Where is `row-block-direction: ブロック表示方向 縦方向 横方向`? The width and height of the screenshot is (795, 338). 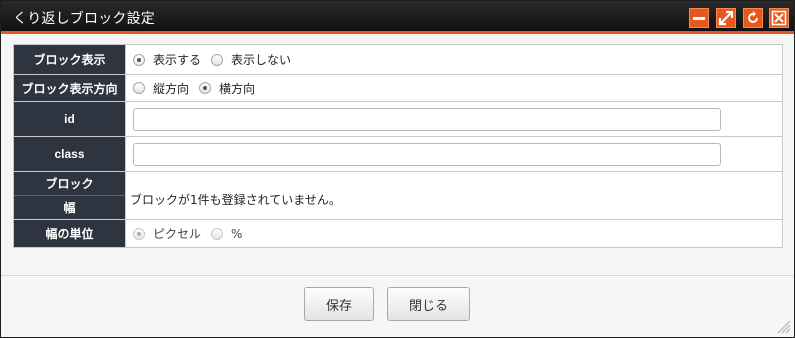 row-block-direction: ブロック表示方向 縦方向 横方向 is located at coordinates (398, 88).